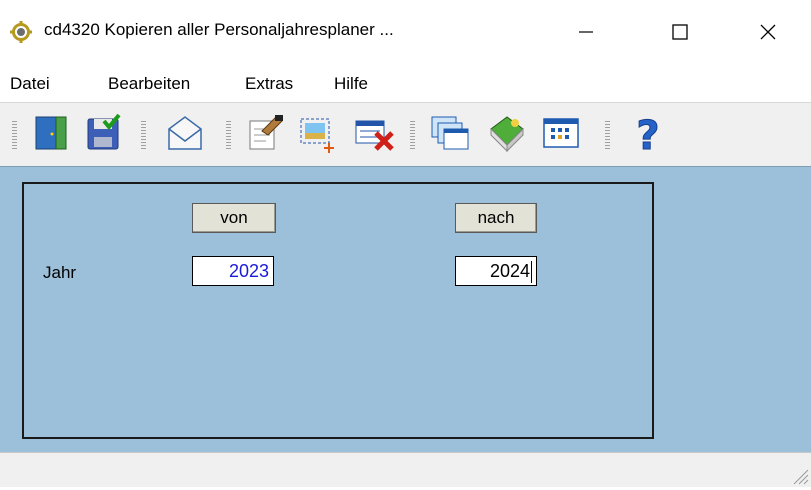  I want to click on menu-datei: Datei, so click(30, 84).